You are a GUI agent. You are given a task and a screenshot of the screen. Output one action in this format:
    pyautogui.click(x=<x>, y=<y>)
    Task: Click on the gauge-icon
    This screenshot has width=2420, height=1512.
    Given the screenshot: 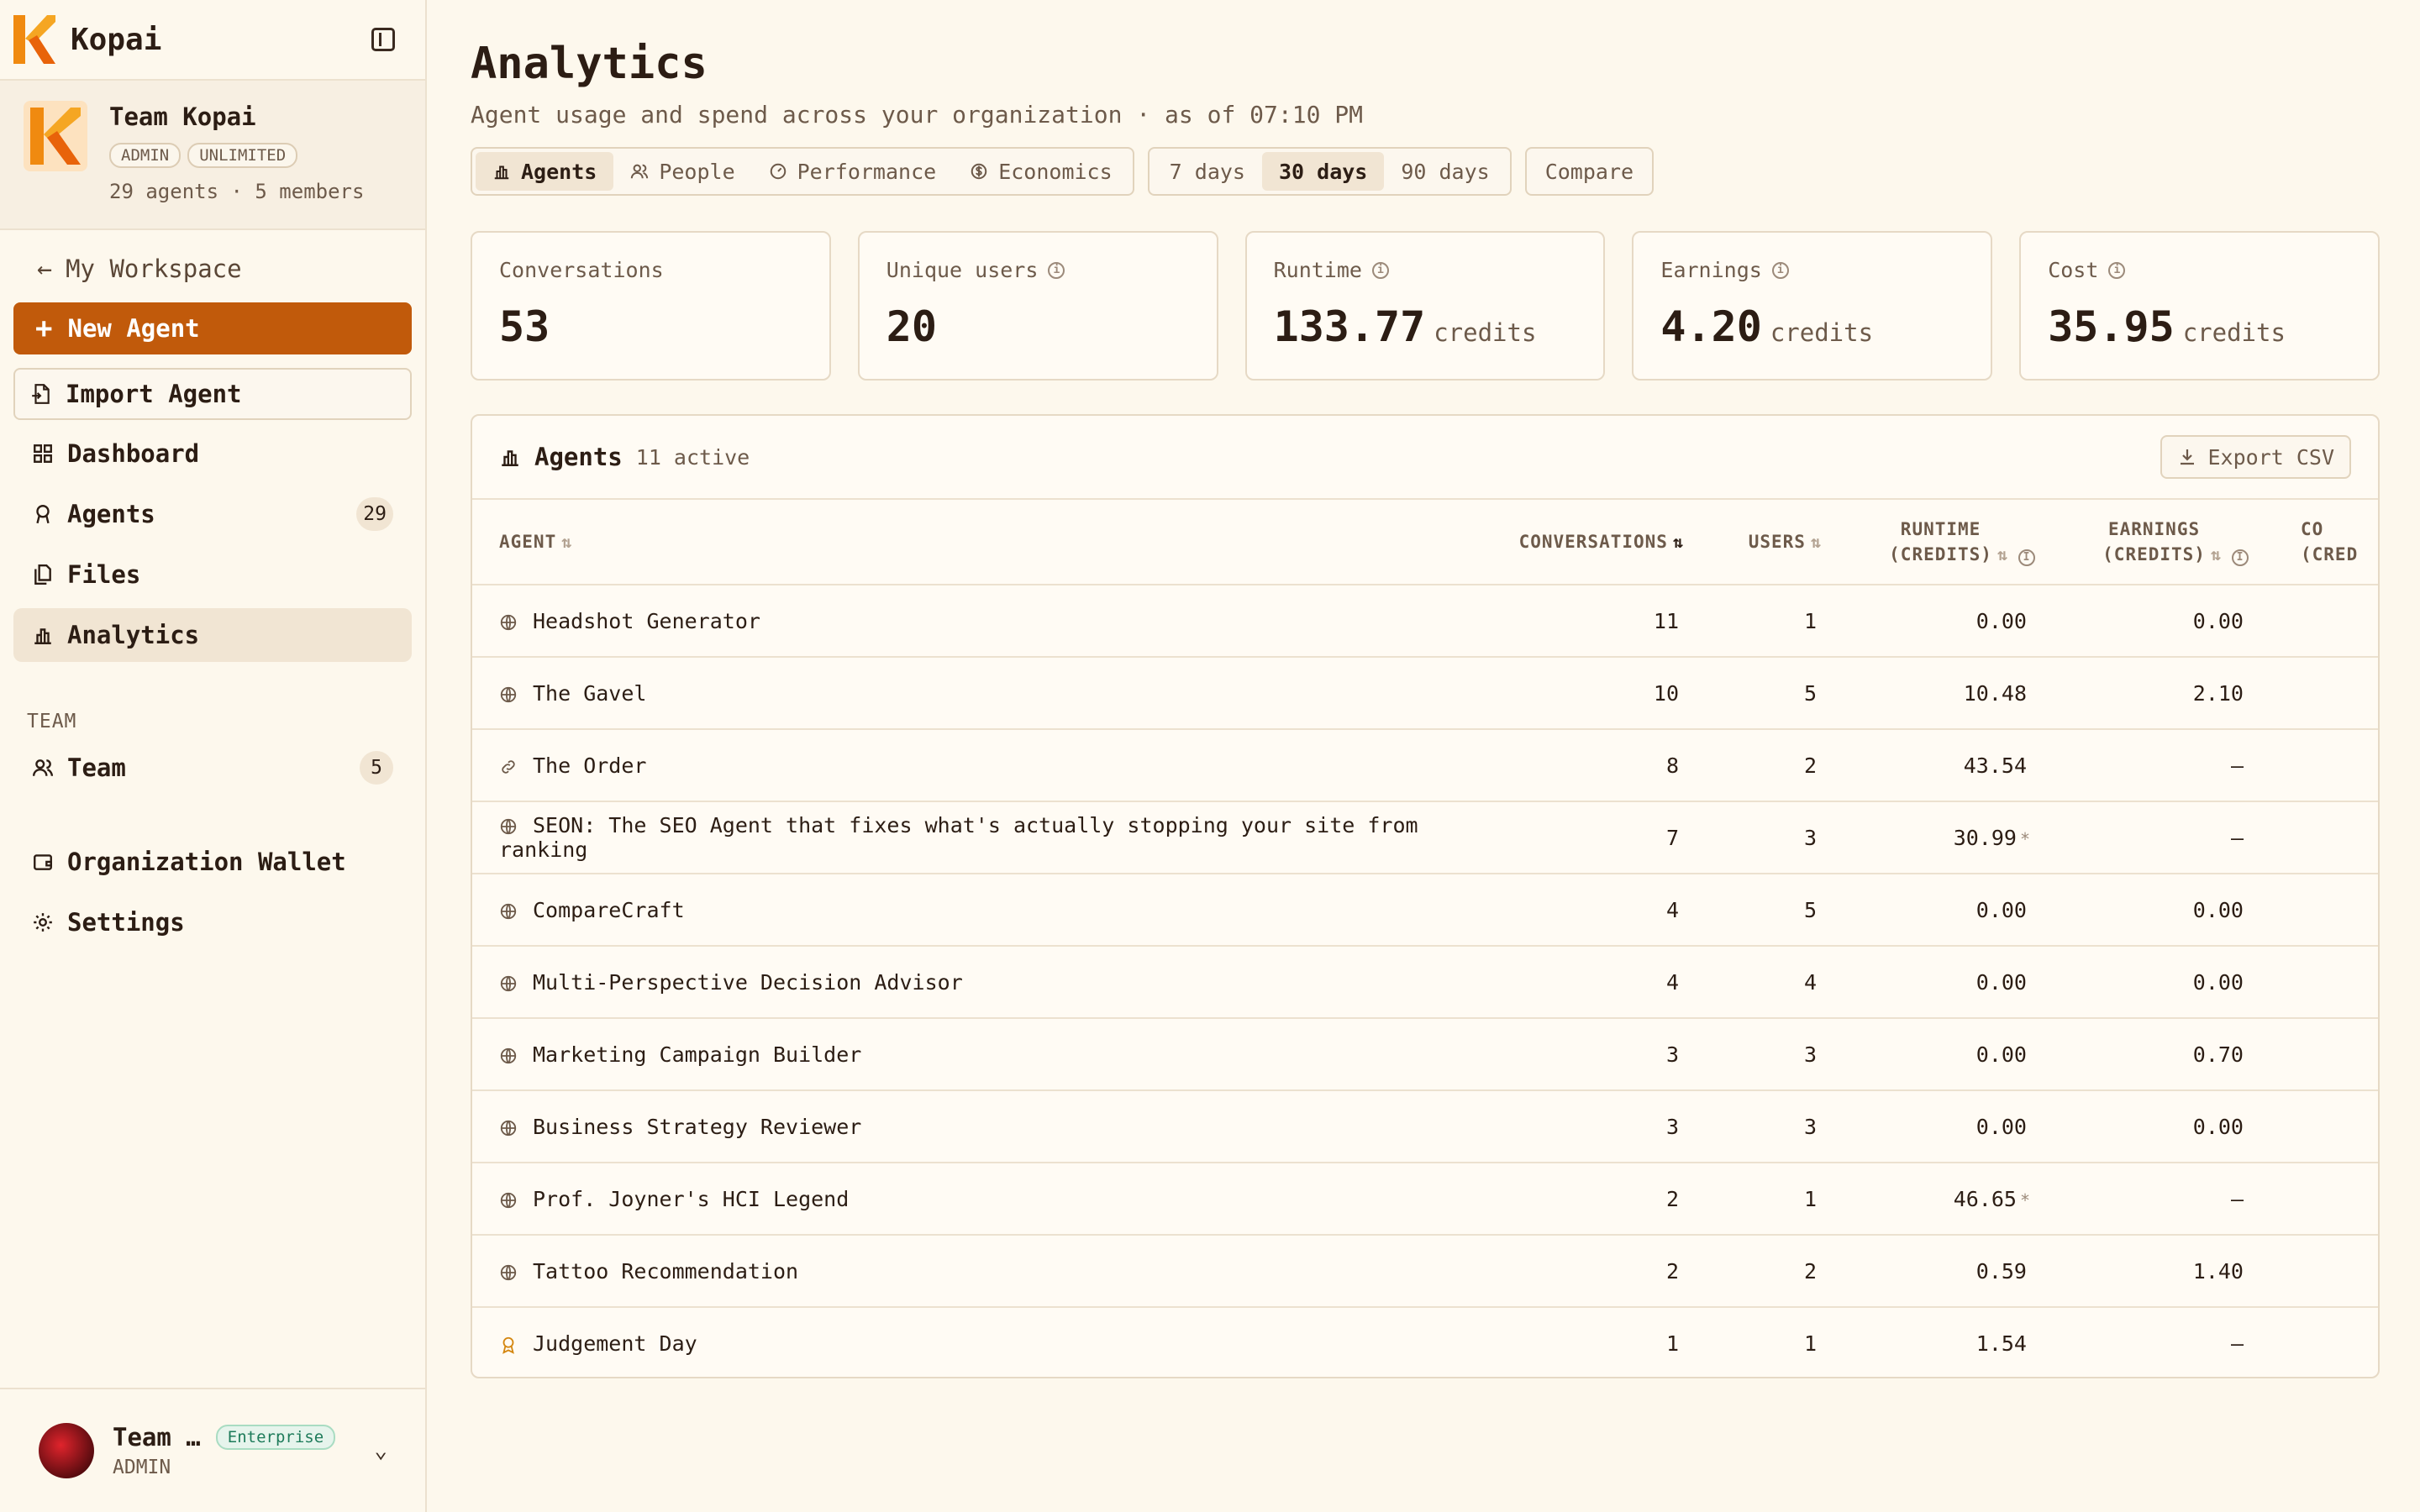 What is the action you would take?
    pyautogui.click(x=778, y=171)
    